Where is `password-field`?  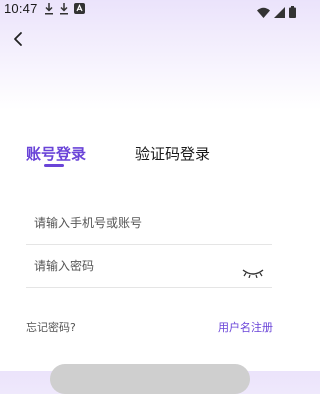 password-field is located at coordinates (149, 267).